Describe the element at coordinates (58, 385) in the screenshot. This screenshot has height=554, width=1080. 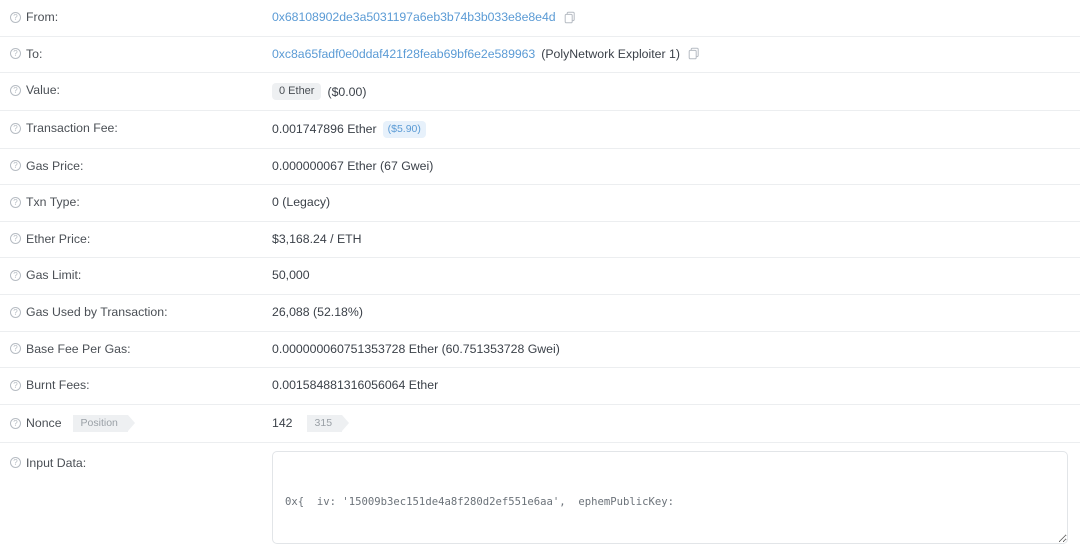
I see `label-text: Burnt Fees:` at that location.